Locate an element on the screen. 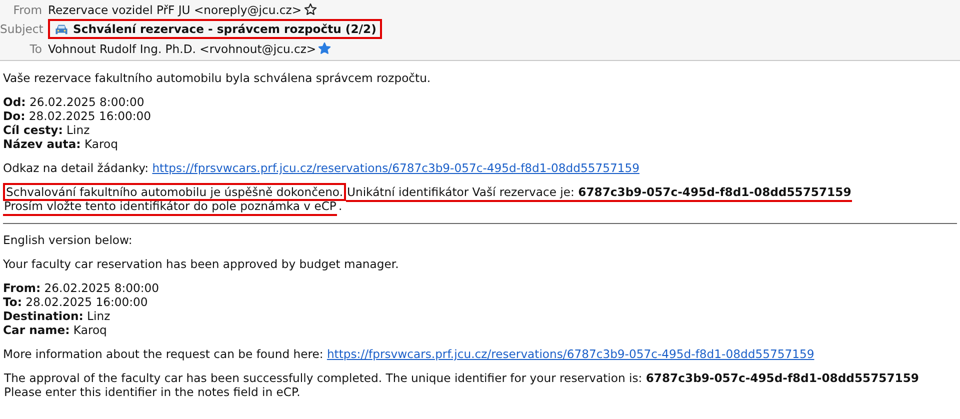 This screenshot has width=960, height=419. detail-line: Car name: Karoq is located at coordinates (55, 330).